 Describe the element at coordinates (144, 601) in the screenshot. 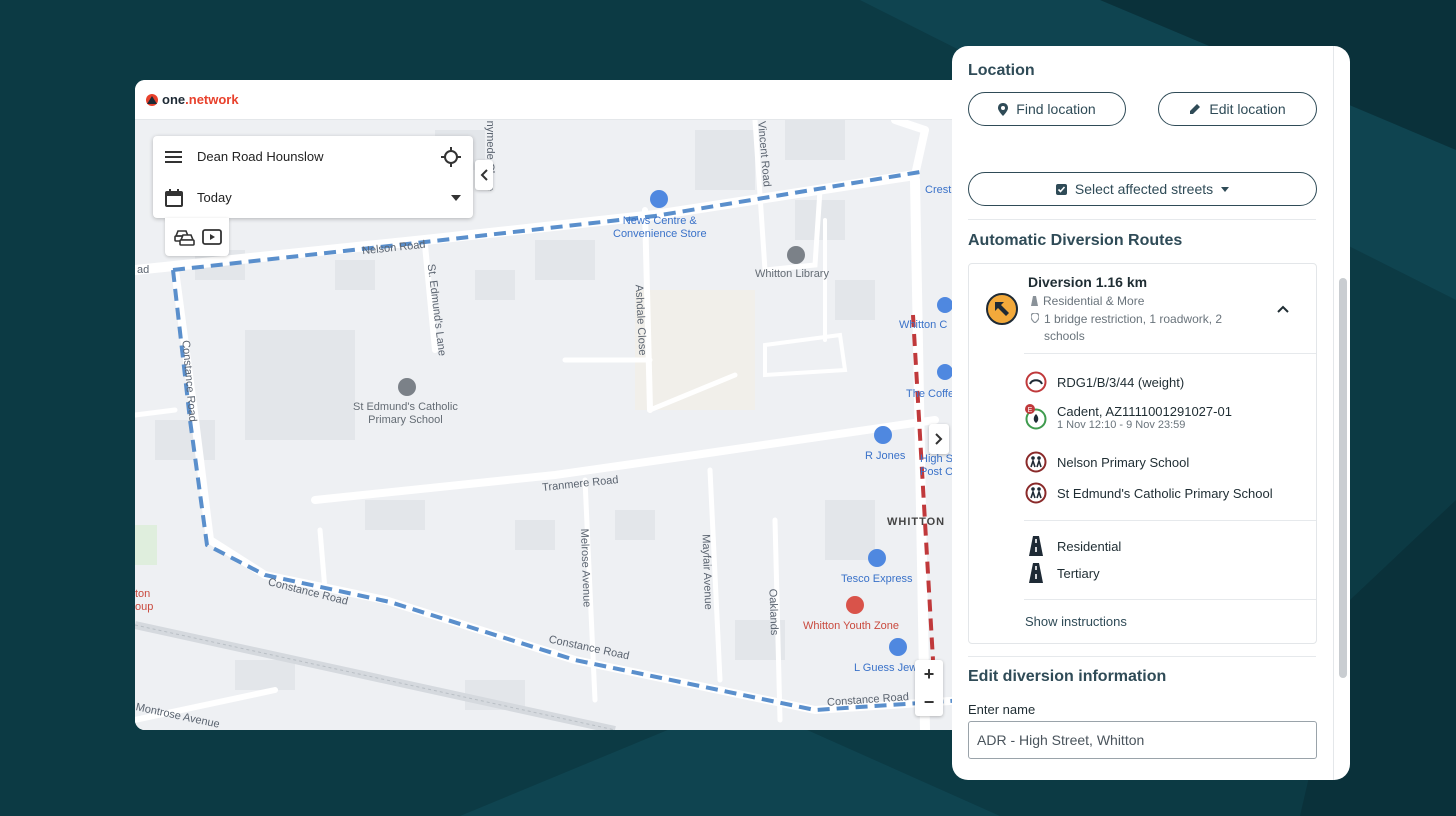

I see `poi-ton-oup: ton oup` at that location.